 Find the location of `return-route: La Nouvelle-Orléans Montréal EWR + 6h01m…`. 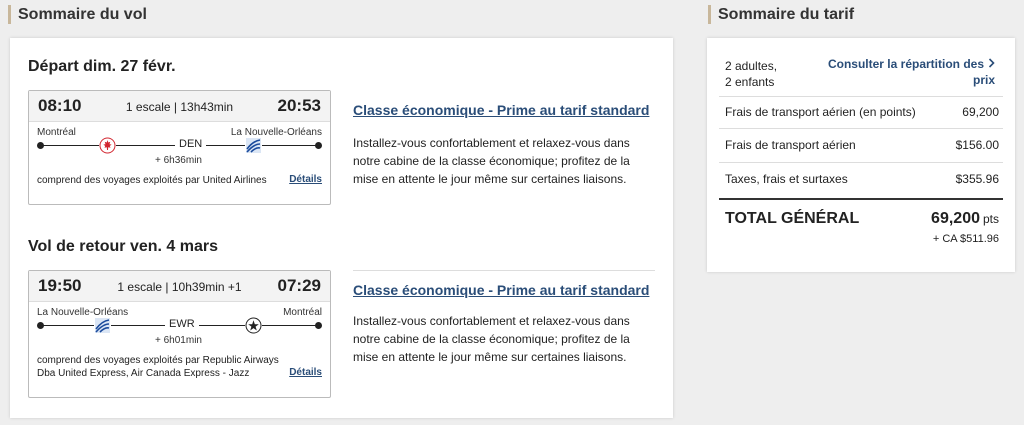

return-route: La Nouvelle-Orléans Montréal EWR + 6h01m… is located at coordinates (179, 327).